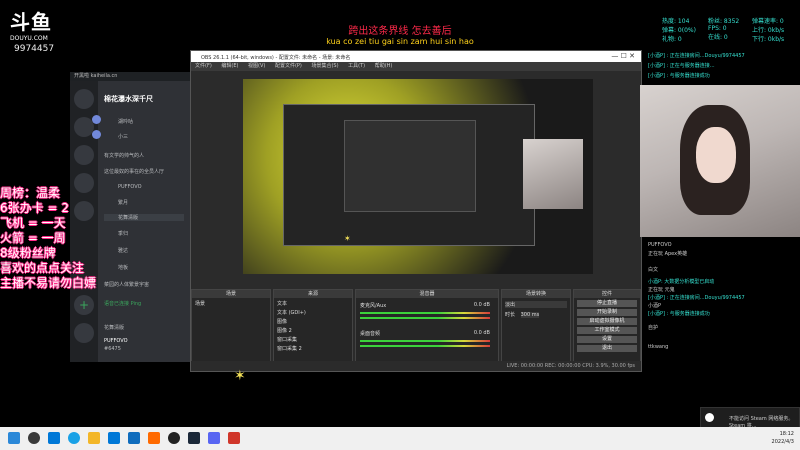  I want to click on scenes-header: 场景, so click(231, 294).